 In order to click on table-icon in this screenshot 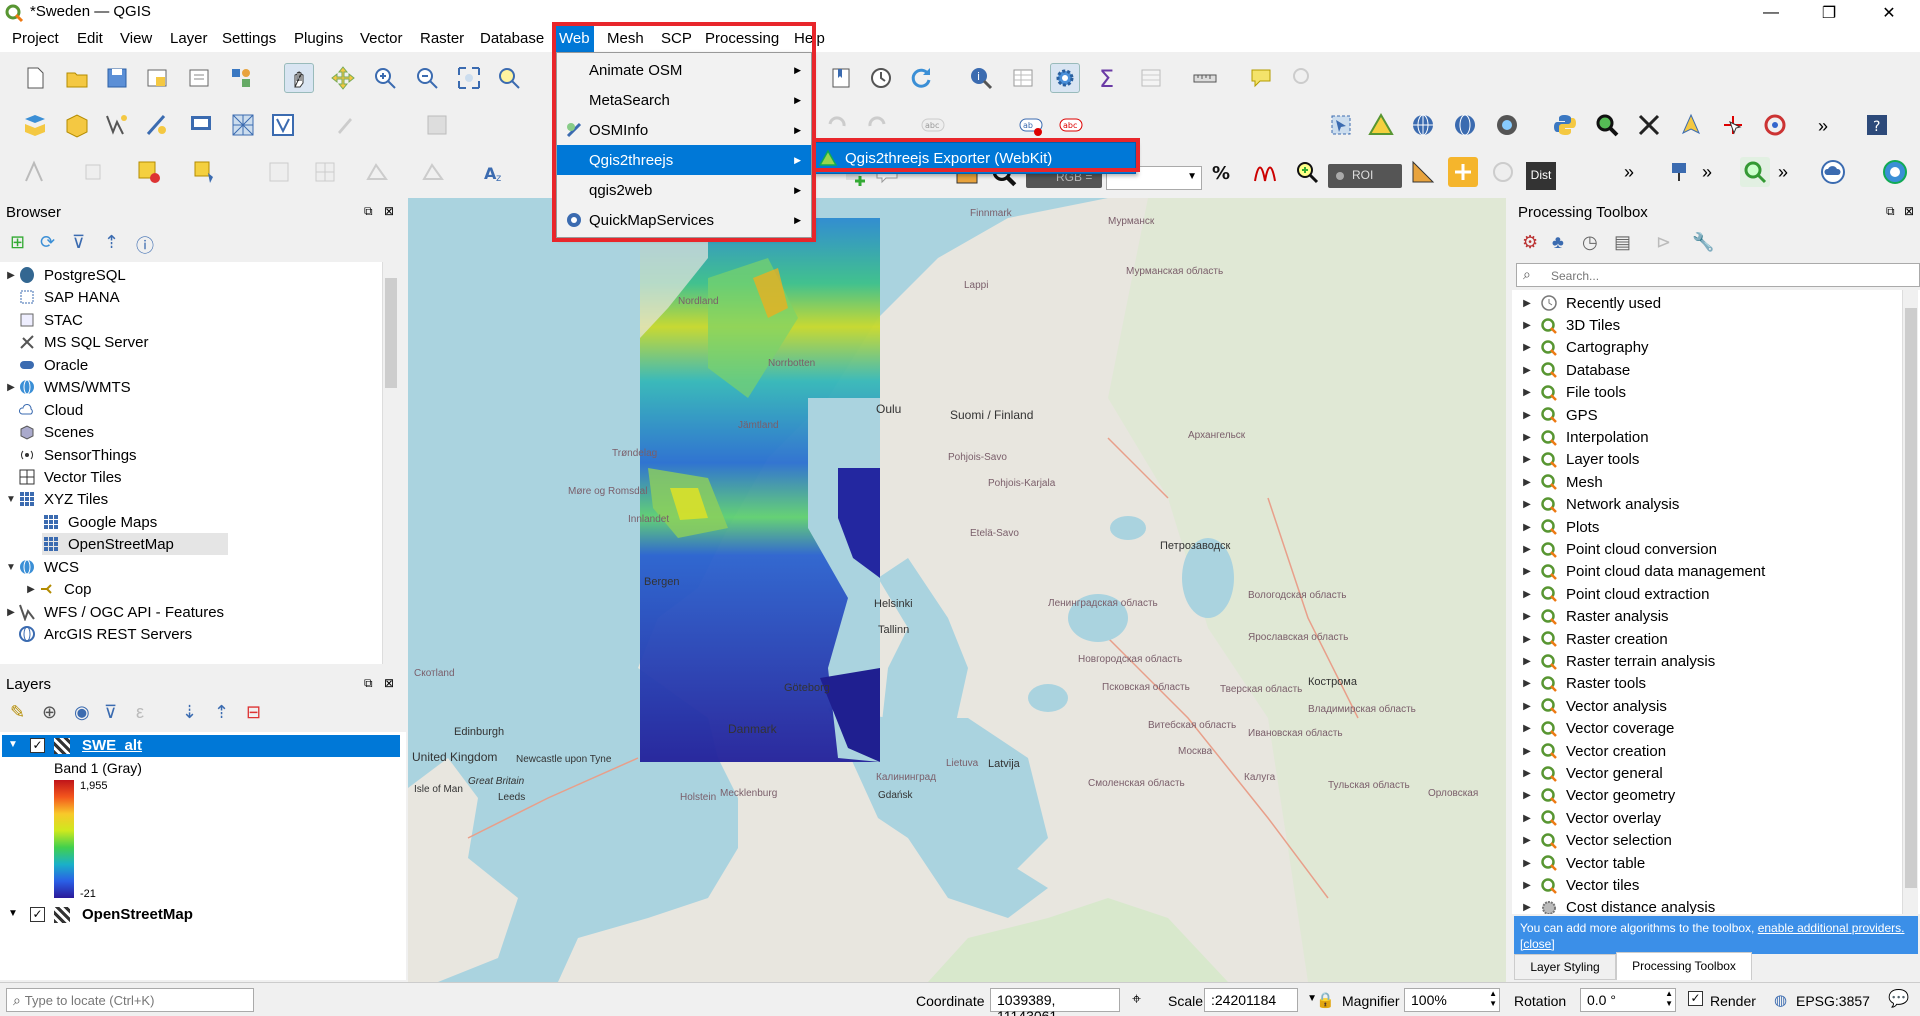, I will do `click(1151, 78)`.